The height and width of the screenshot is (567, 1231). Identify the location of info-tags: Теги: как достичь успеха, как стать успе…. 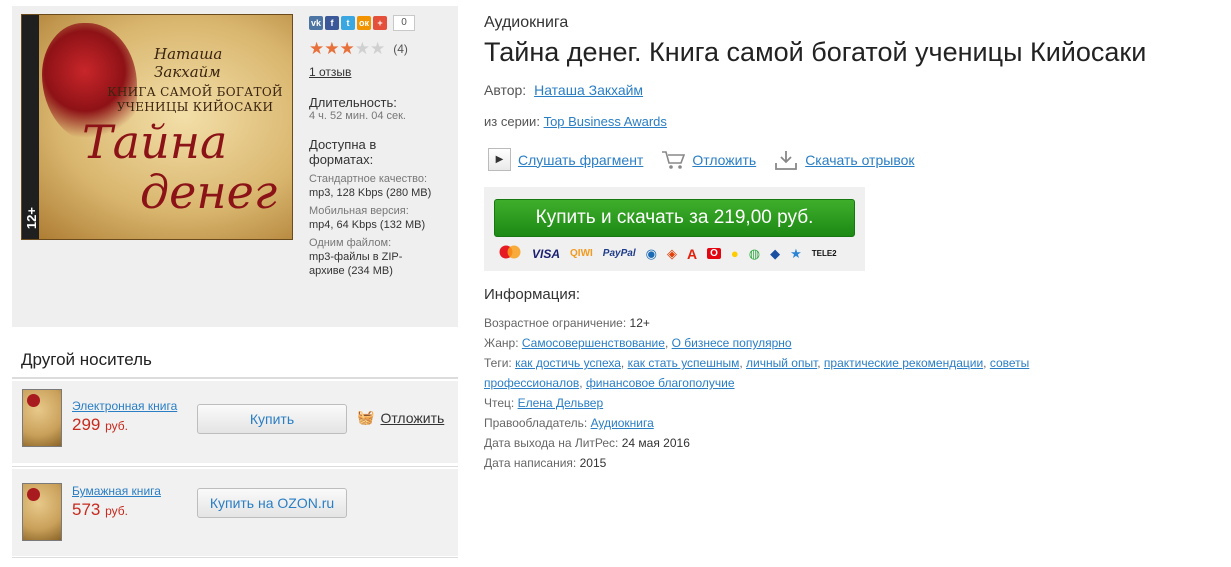
(757, 373).